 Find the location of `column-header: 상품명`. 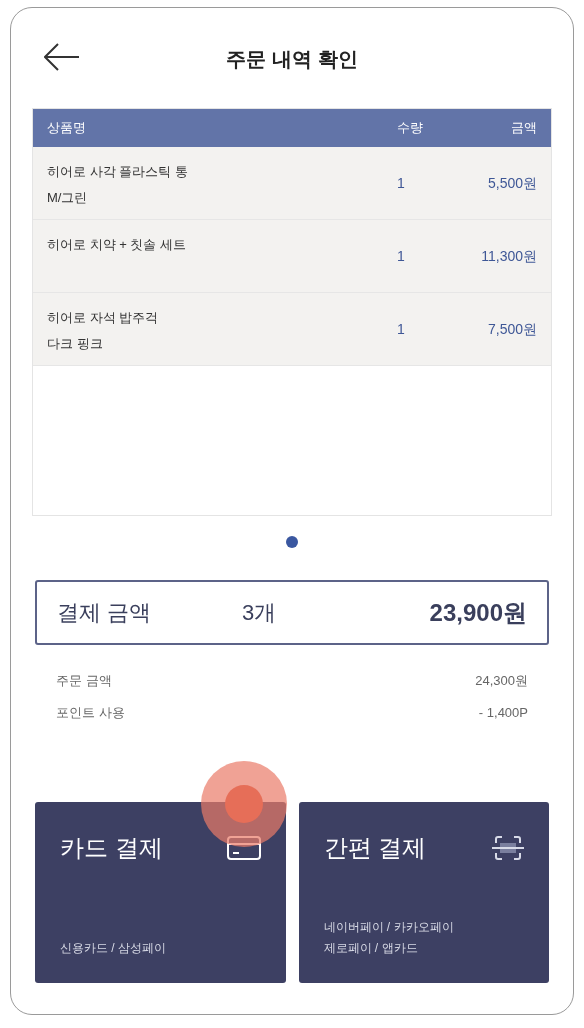

column-header: 상품명 is located at coordinates (67, 128).